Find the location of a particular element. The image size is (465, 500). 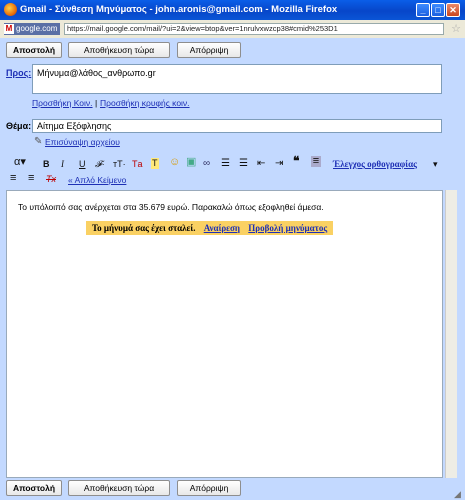

insert-image-button: ▣ is located at coordinates (191, 162).